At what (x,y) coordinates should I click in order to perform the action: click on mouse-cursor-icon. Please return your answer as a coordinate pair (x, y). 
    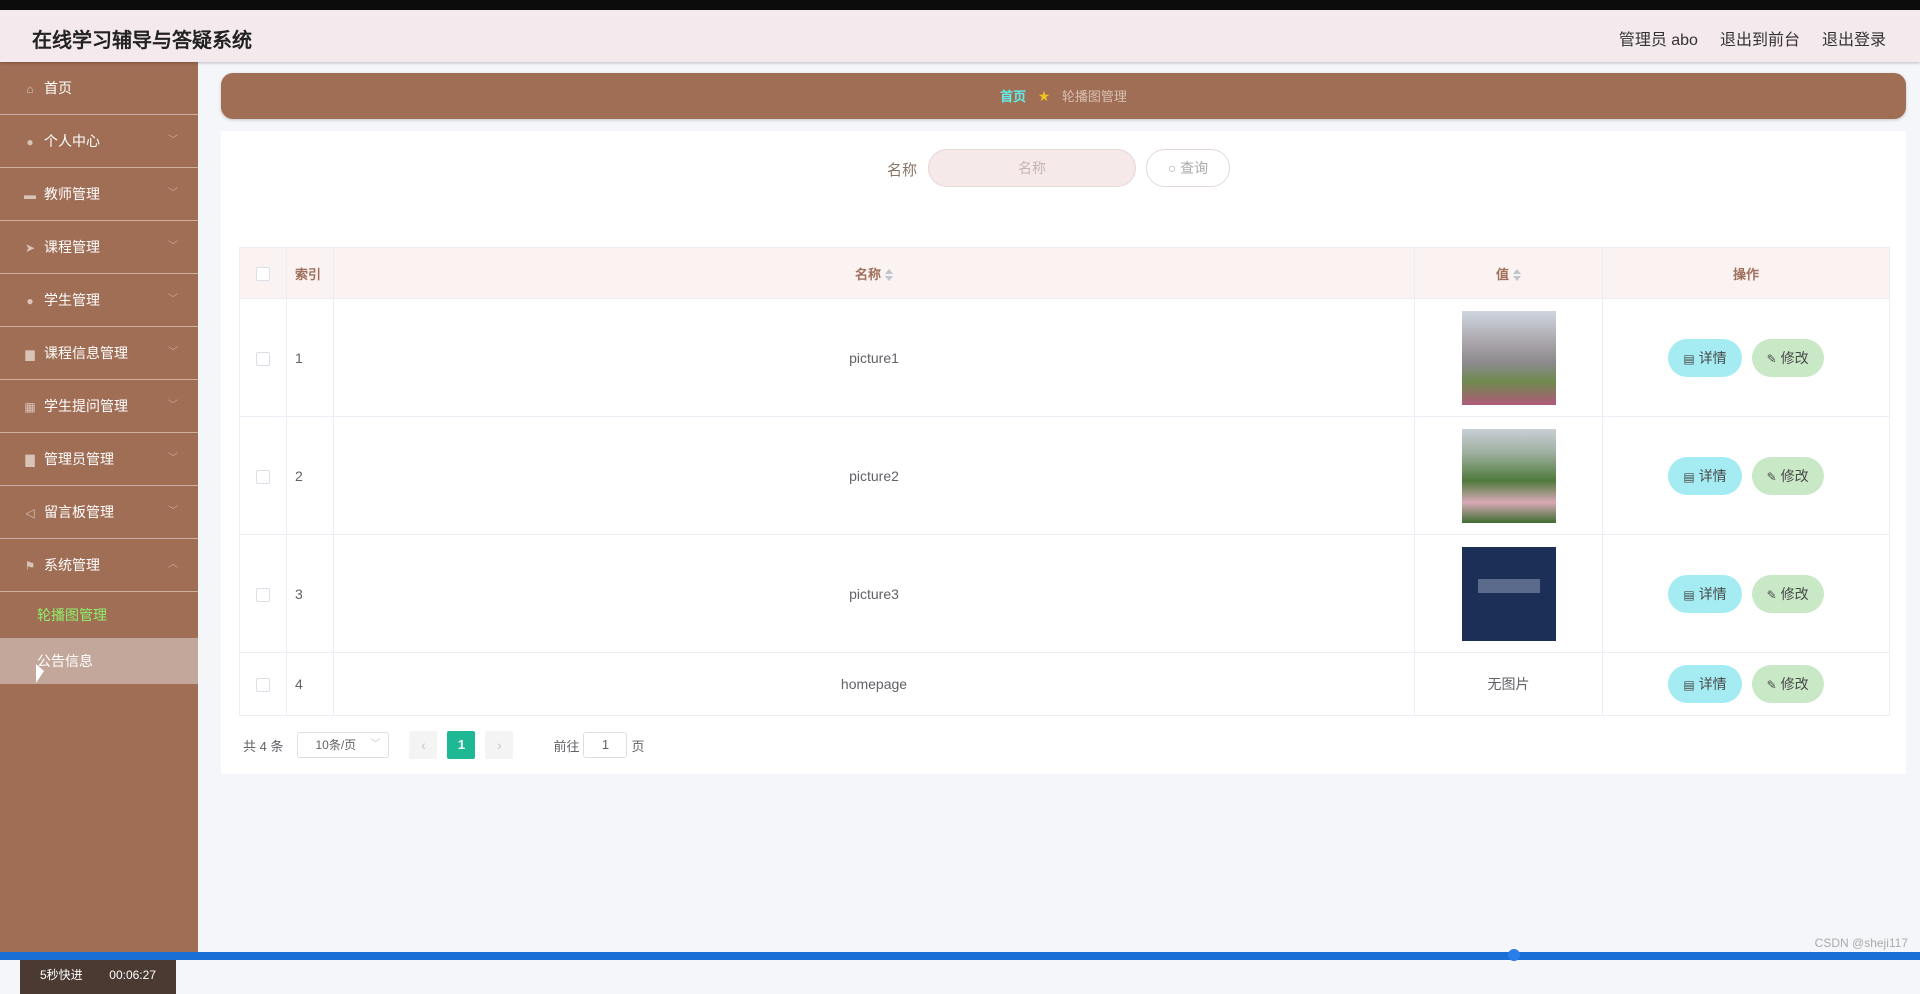
    Looking at the image, I should click on (40, 673).